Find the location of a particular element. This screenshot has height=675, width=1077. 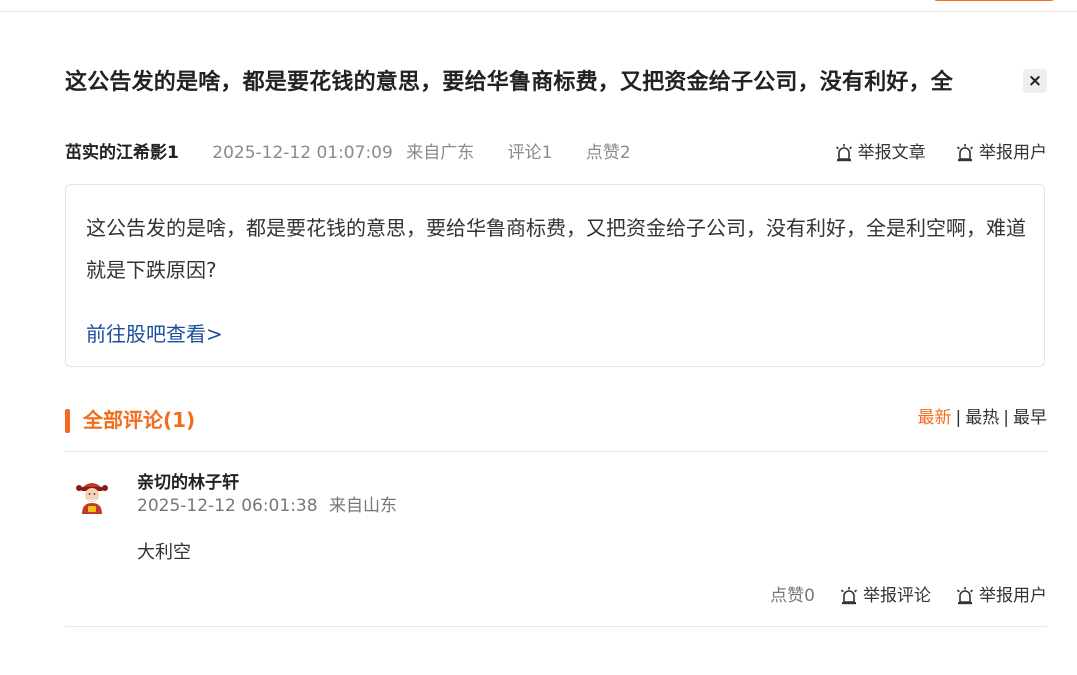

close-button: × is located at coordinates (1035, 81).